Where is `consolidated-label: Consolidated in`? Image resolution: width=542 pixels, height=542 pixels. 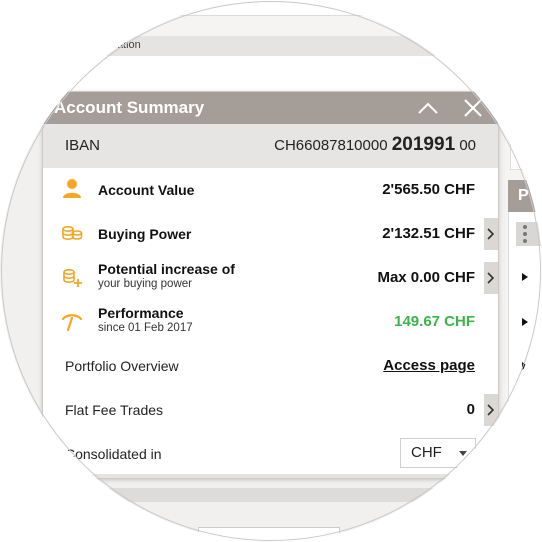 consolidated-label: Consolidated in is located at coordinates (113, 454).